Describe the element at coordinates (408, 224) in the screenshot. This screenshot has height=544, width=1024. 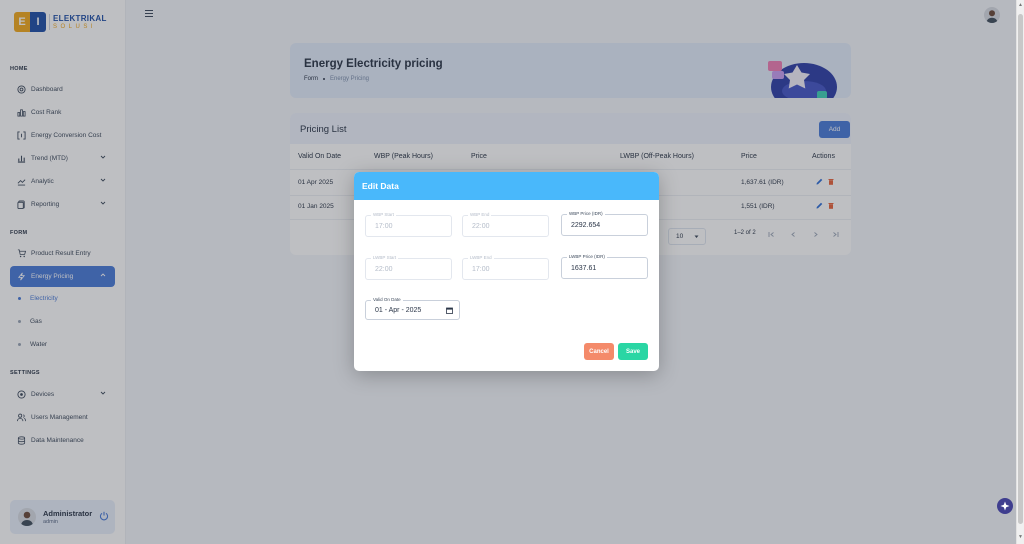
I see `wbp-start-field: WBP Start 17:00` at that location.